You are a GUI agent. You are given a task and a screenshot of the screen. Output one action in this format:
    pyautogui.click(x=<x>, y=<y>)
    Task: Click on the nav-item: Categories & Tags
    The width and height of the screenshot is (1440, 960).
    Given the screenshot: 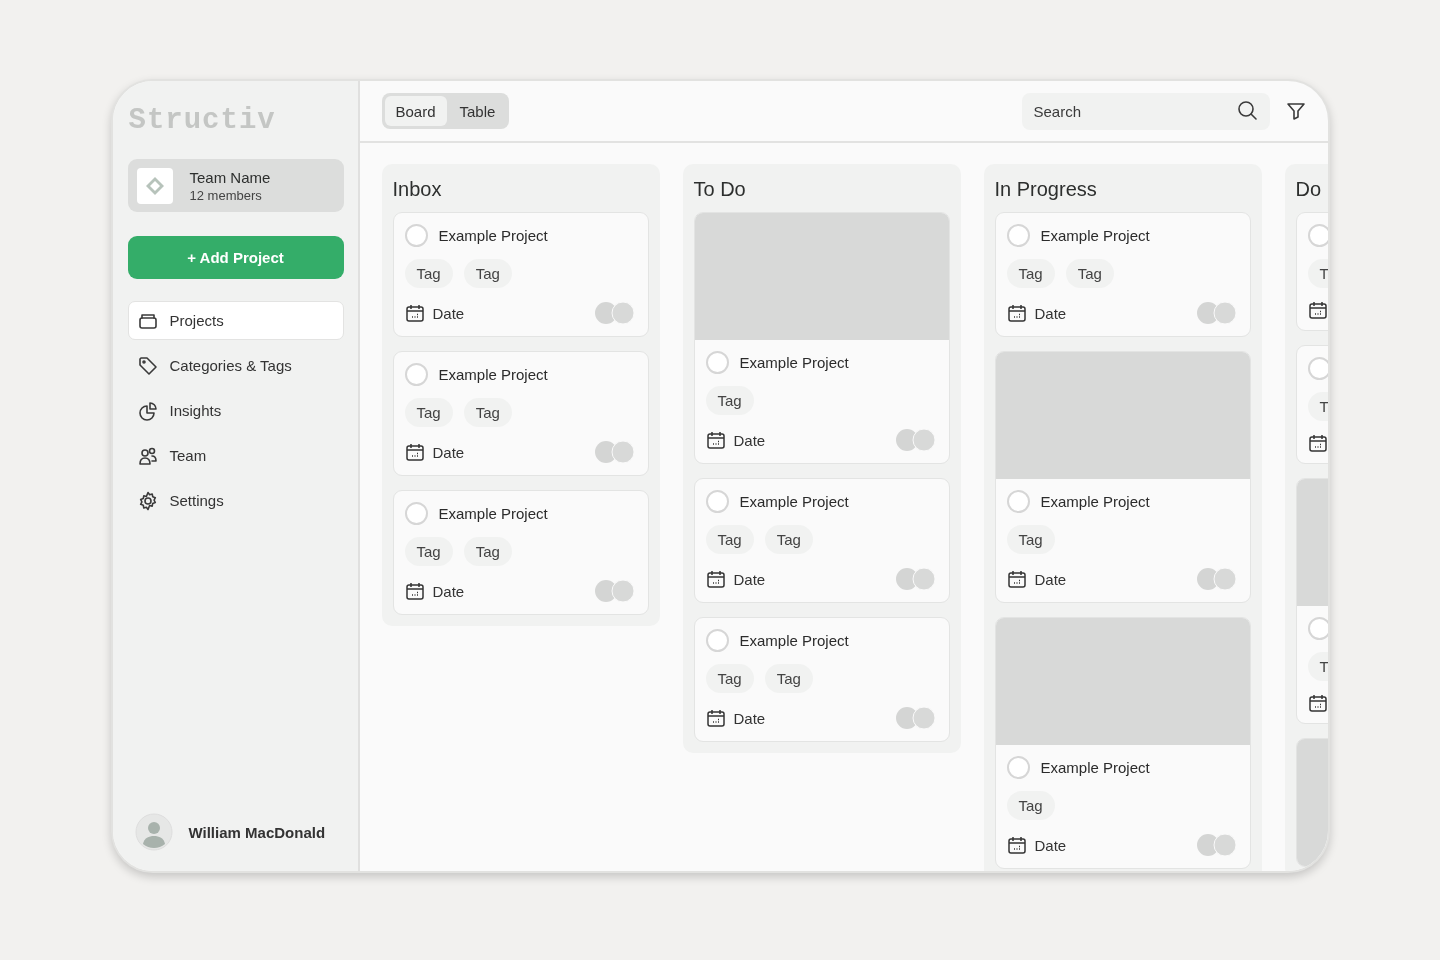 What is the action you would take?
    pyautogui.click(x=235, y=365)
    